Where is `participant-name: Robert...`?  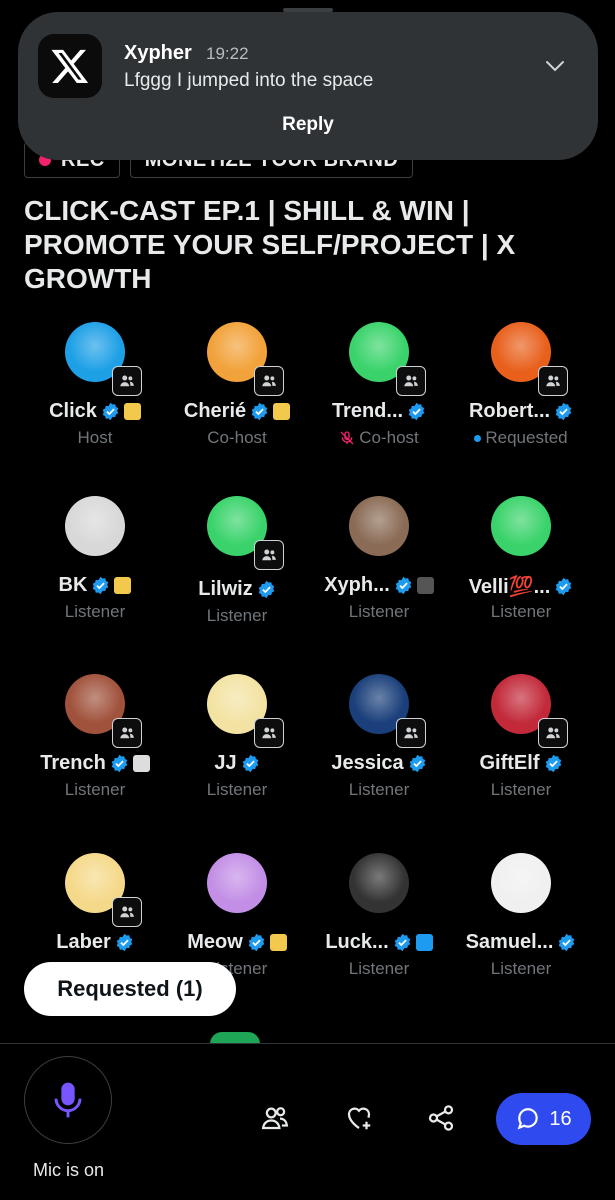
participant-name: Robert... is located at coordinates (509, 411).